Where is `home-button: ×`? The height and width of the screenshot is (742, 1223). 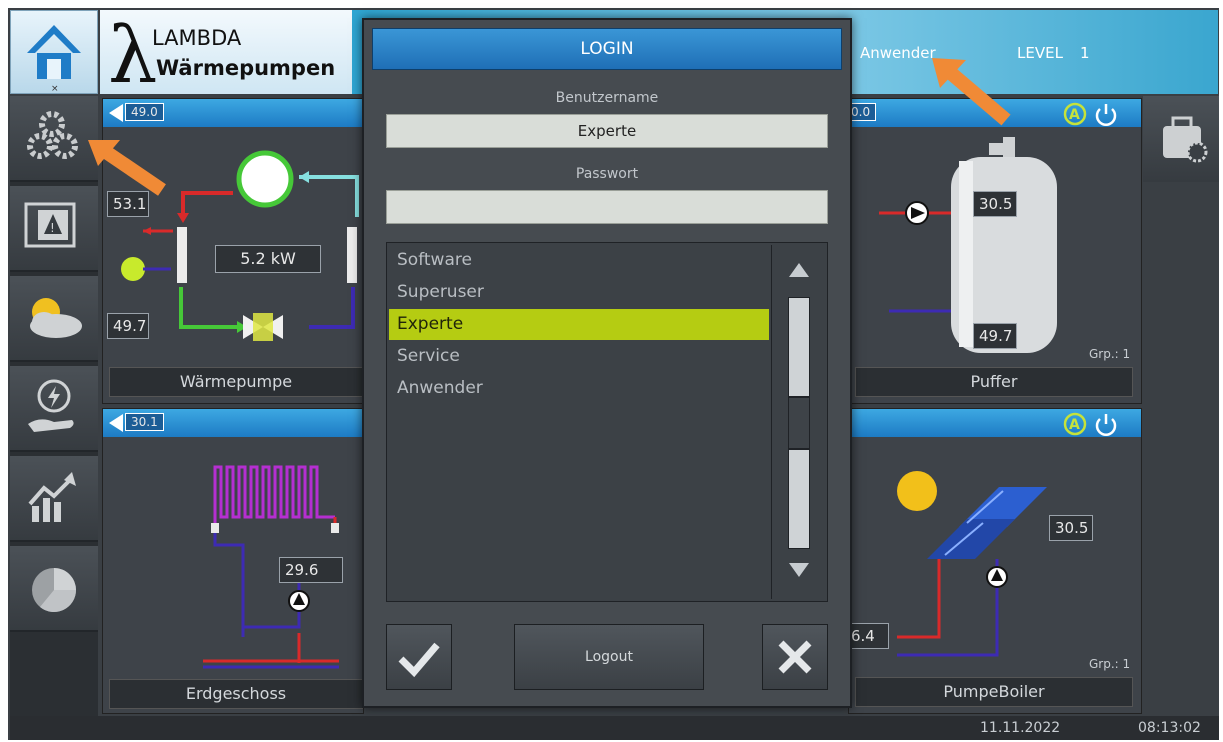 home-button: × is located at coordinates (54, 52).